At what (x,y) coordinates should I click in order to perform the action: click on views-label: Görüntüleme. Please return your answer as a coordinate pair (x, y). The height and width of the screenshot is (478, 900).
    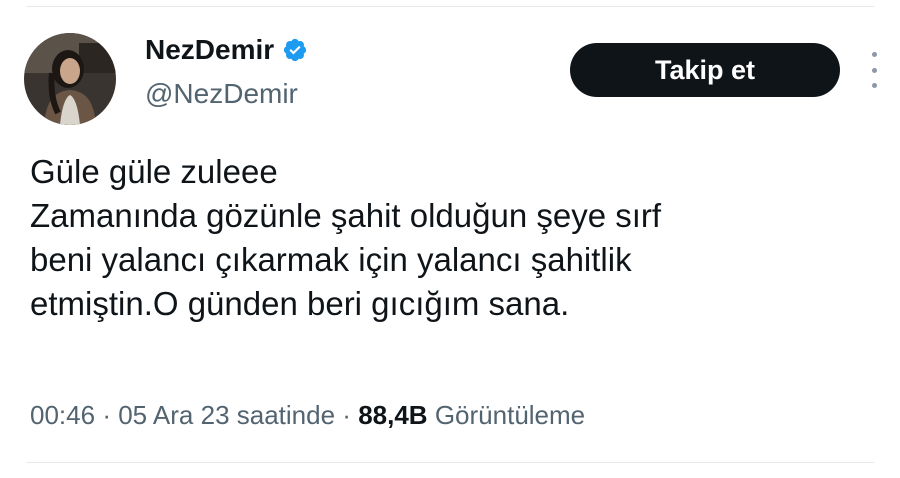
    Looking at the image, I should click on (510, 415).